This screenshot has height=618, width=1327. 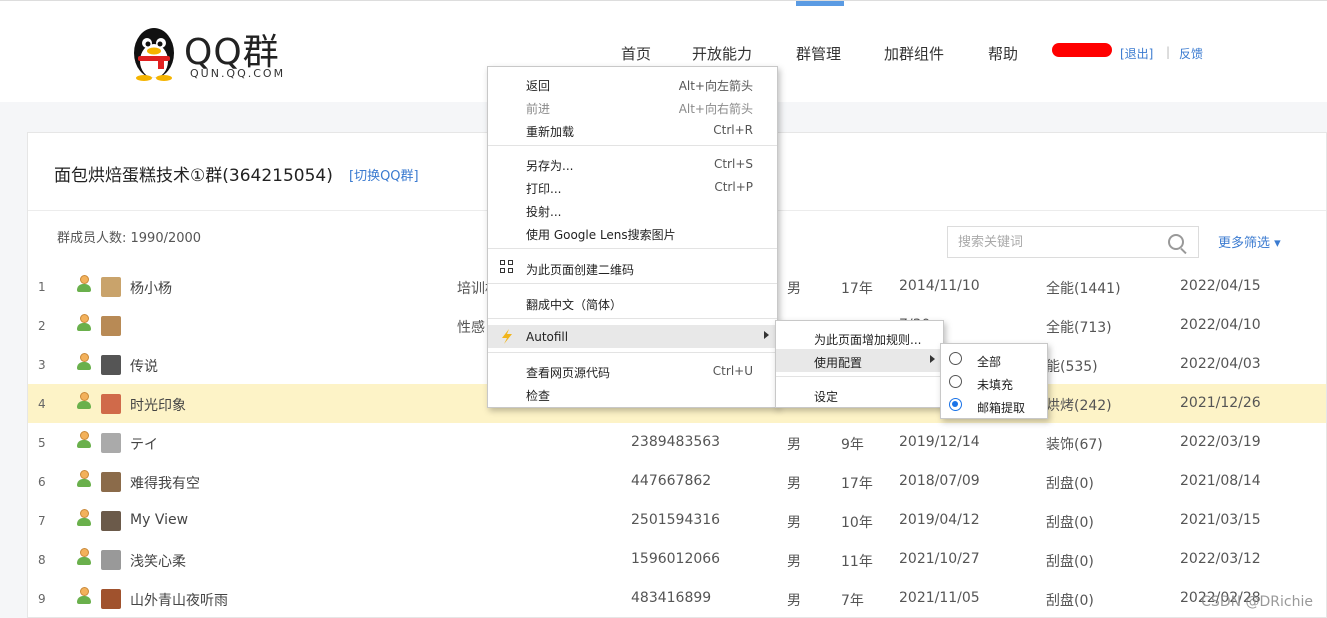 I want to click on member-last-speak: 2021/08/14, so click(x=1220, y=481).